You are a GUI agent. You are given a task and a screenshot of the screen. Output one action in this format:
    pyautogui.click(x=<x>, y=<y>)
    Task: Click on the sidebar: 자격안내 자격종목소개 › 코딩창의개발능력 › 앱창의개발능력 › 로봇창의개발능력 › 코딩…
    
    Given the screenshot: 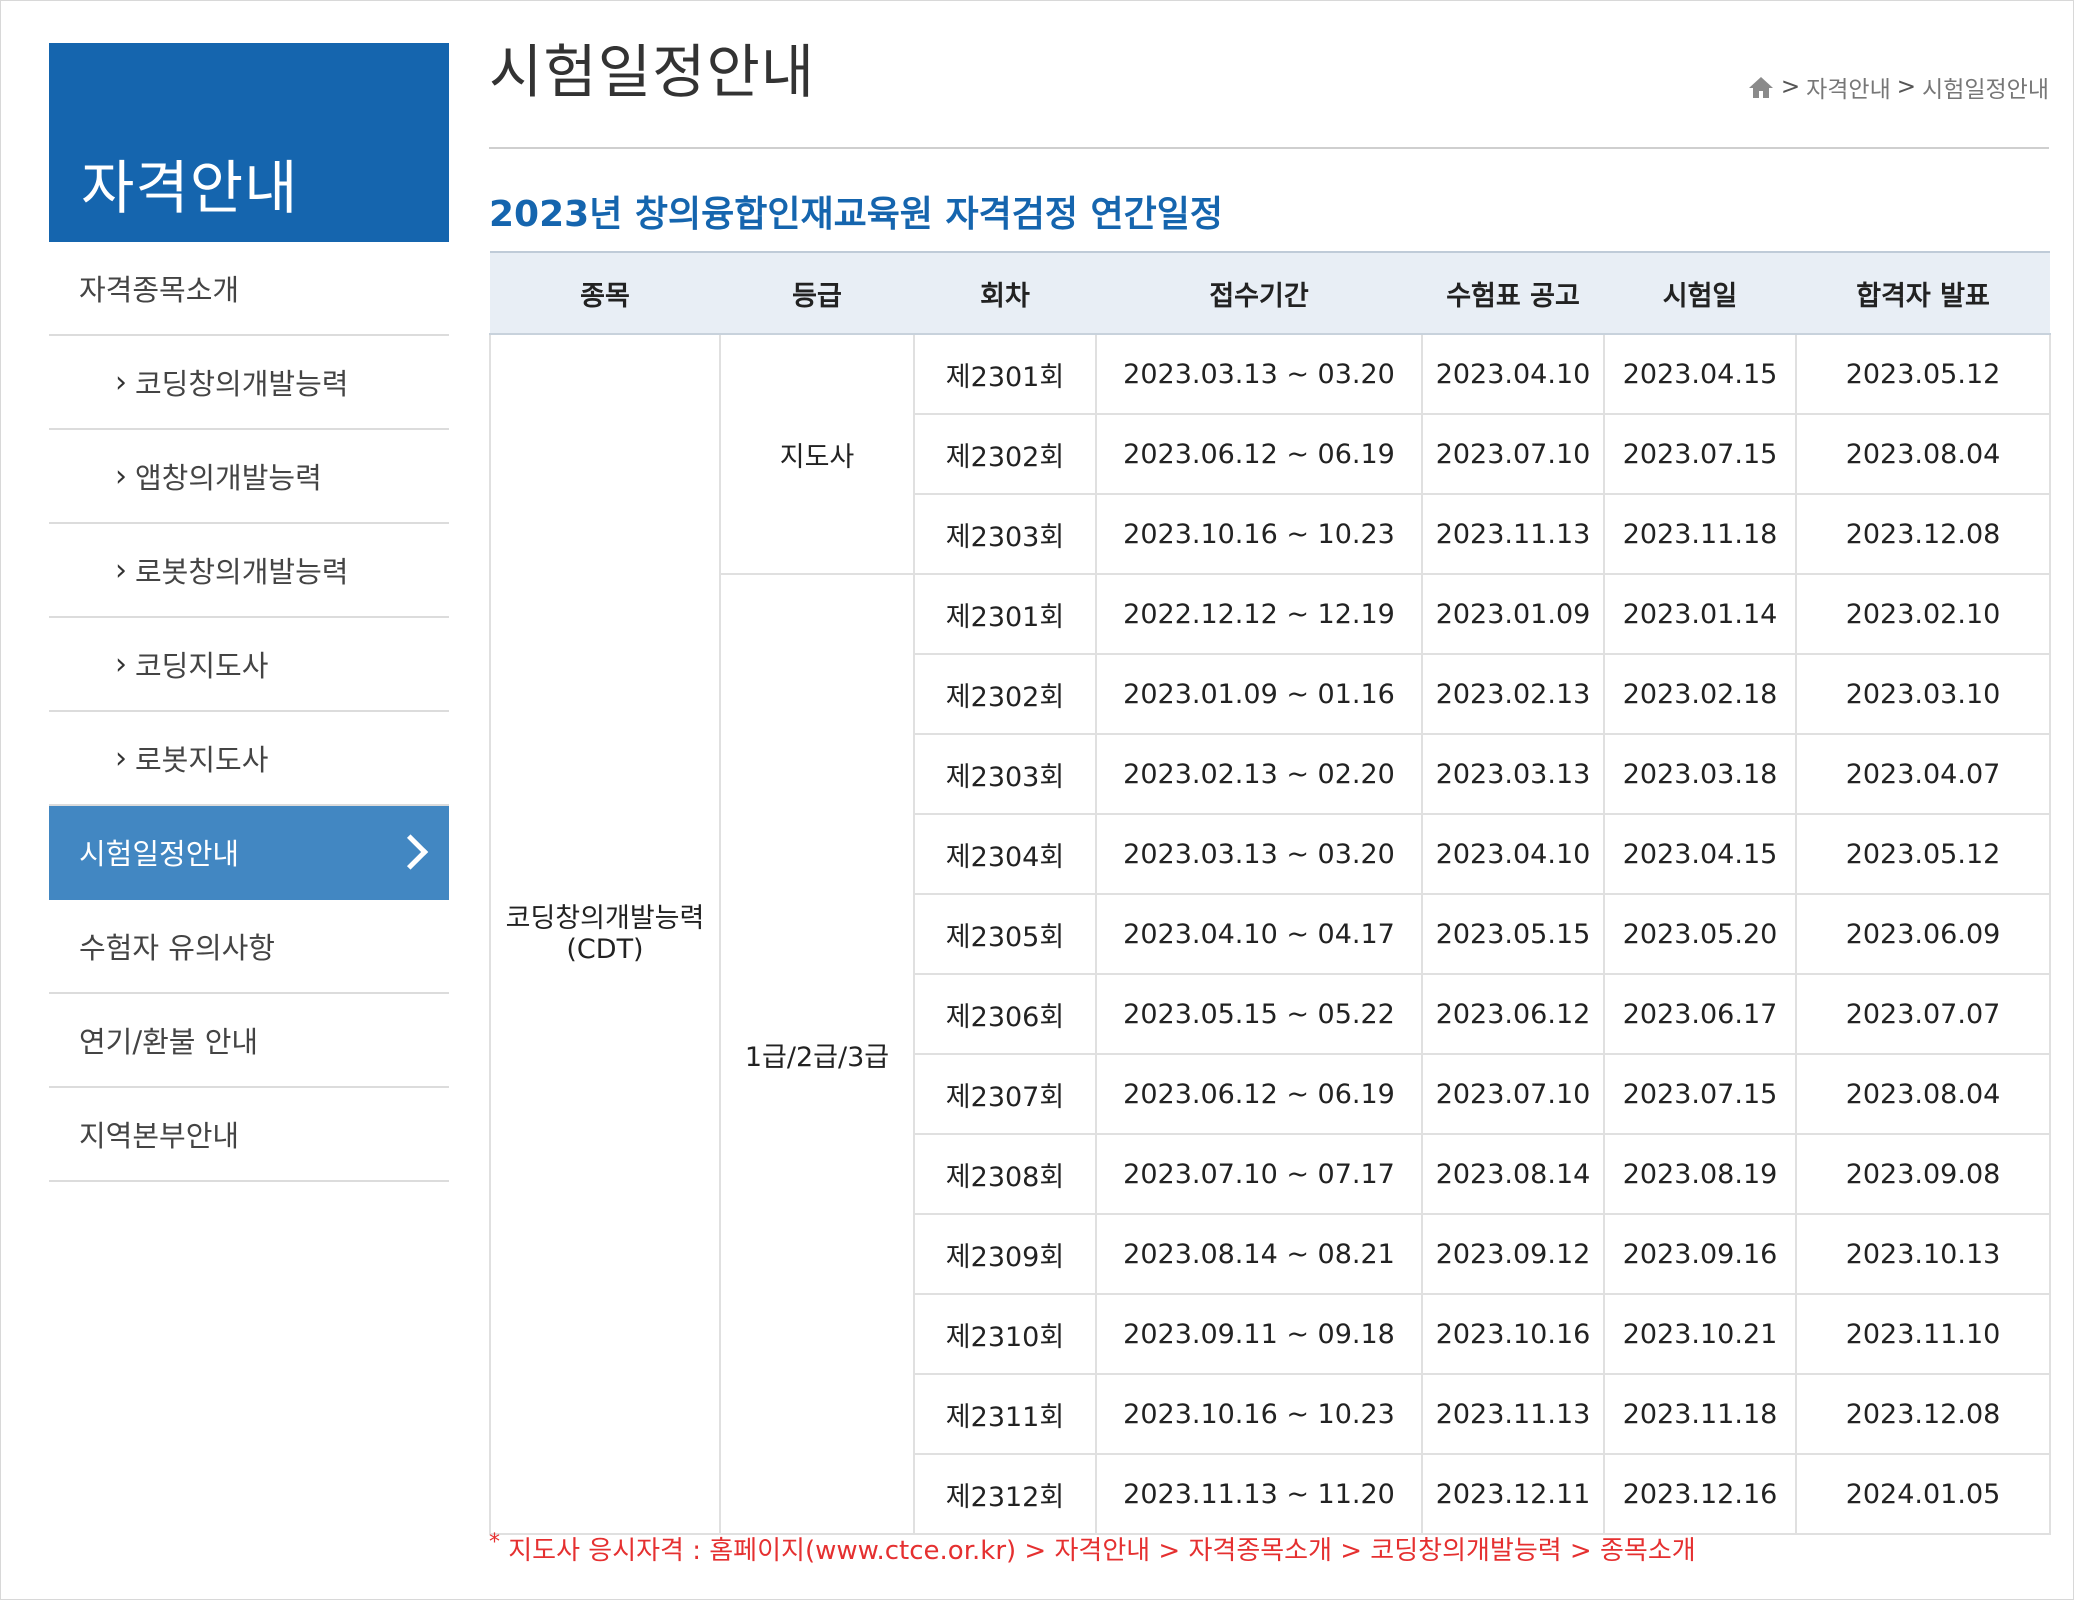 What is the action you would take?
    pyautogui.click(x=249, y=612)
    